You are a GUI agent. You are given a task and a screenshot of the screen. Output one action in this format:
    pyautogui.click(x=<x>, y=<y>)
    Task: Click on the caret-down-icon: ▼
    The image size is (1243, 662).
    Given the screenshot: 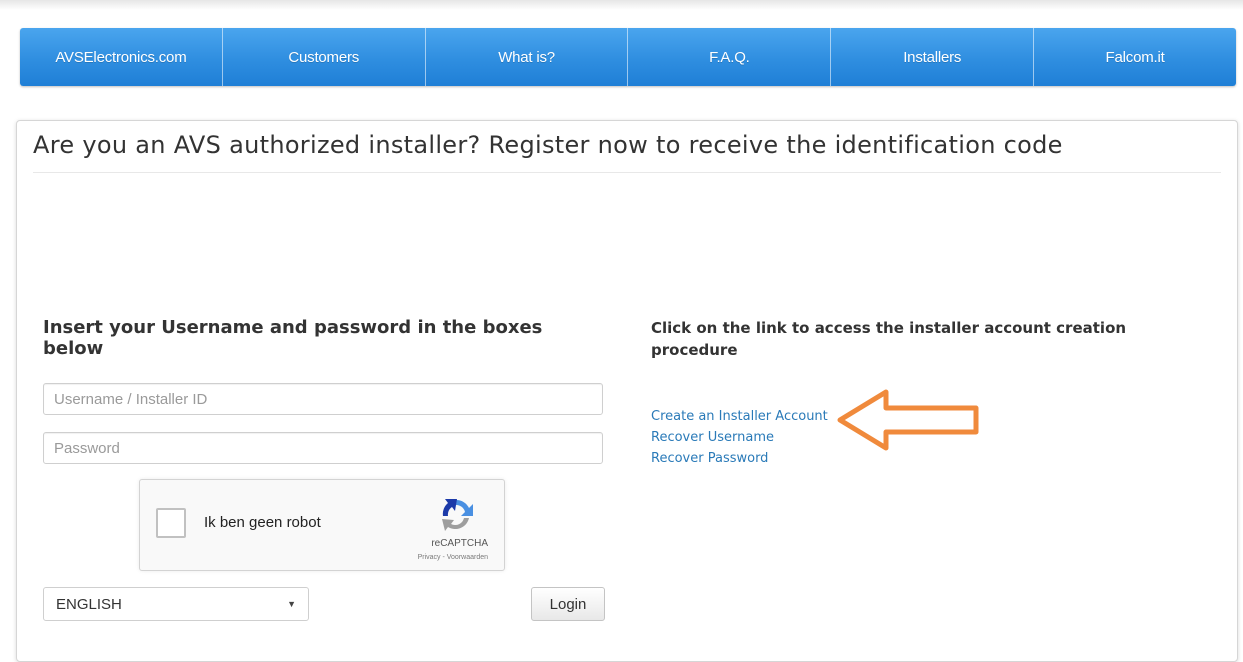 What is the action you would take?
    pyautogui.click(x=291, y=604)
    